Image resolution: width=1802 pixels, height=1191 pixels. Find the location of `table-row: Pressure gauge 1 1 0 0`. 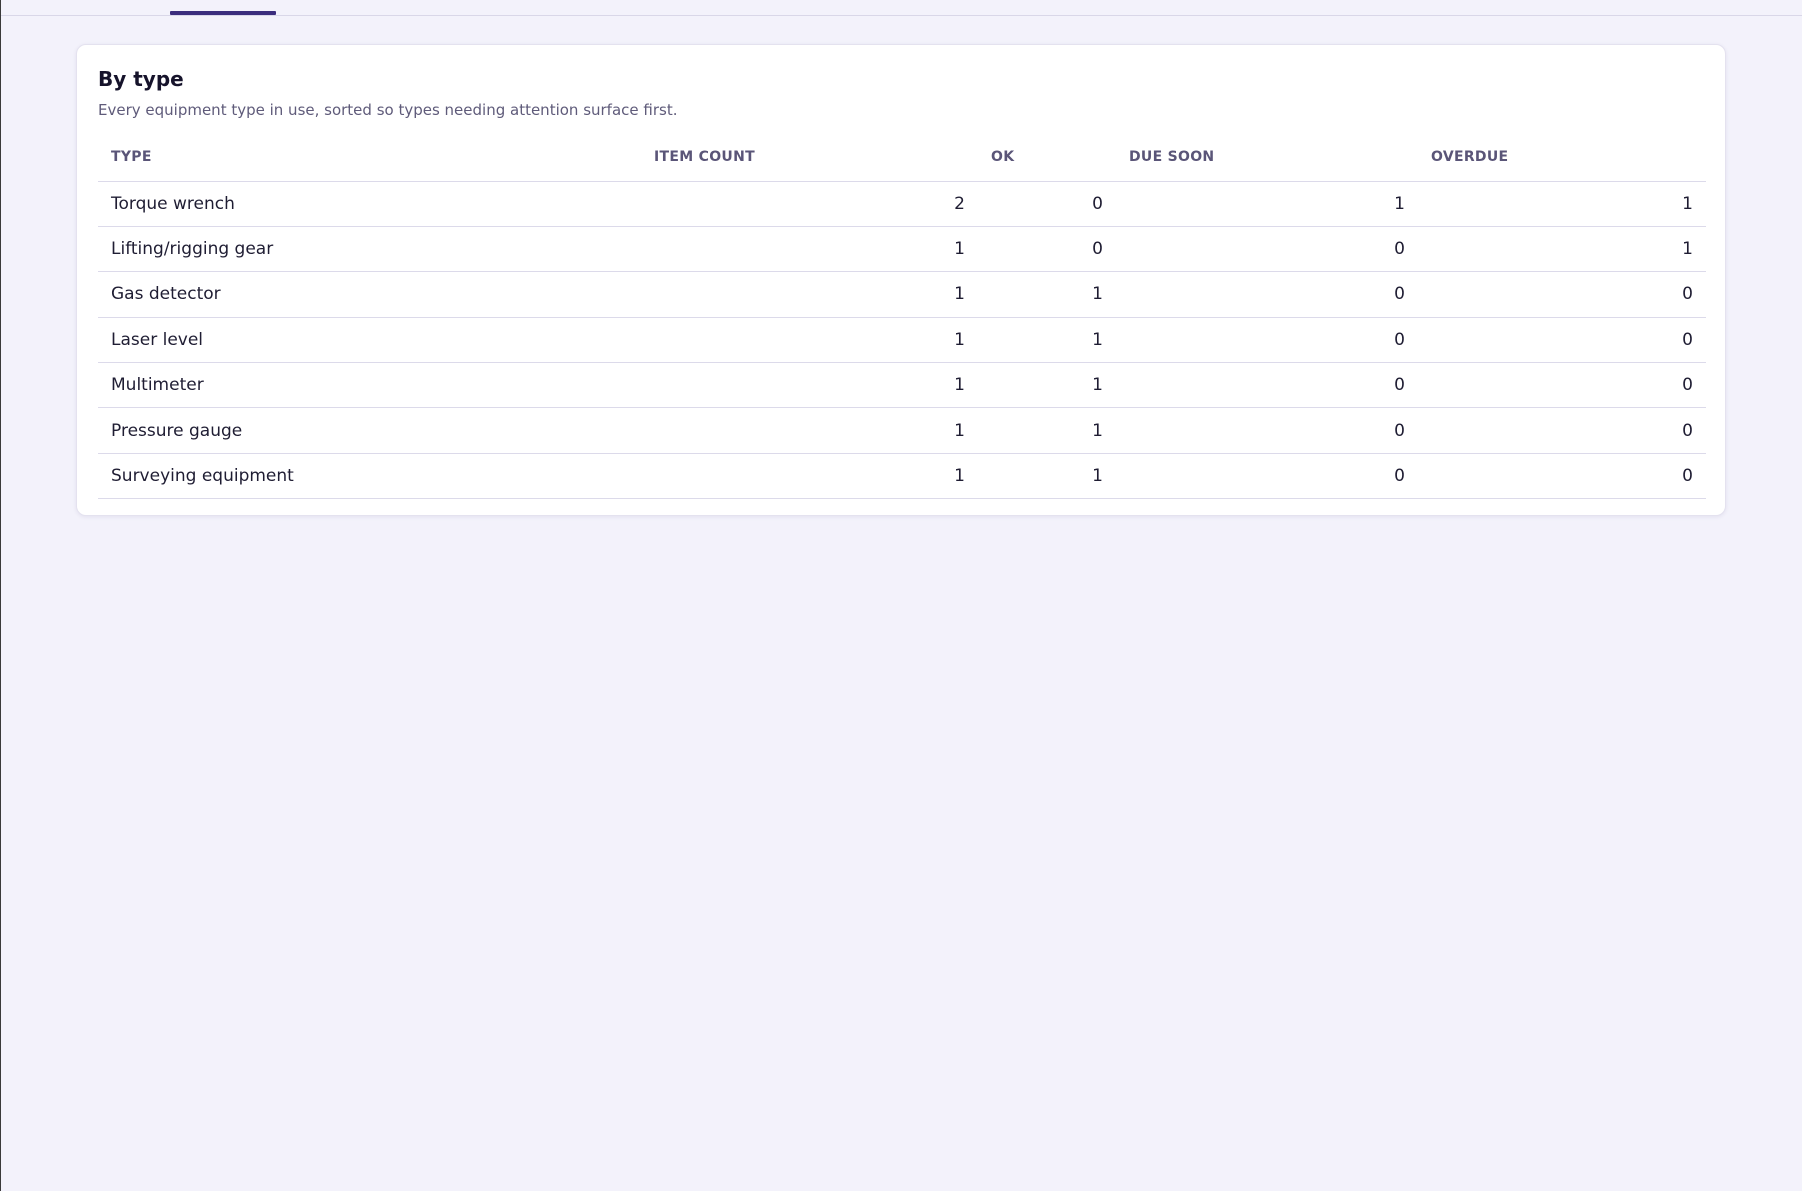

table-row: Pressure gauge 1 1 0 0 is located at coordinates (902, 430).